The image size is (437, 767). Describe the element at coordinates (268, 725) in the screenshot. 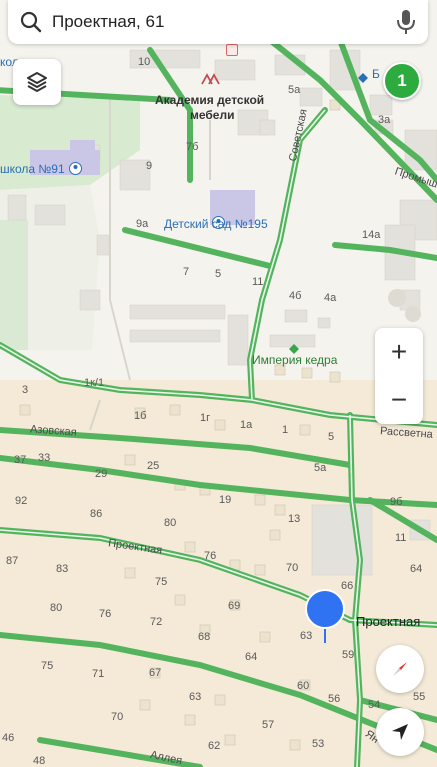

I see `house-number: 57` at that location.